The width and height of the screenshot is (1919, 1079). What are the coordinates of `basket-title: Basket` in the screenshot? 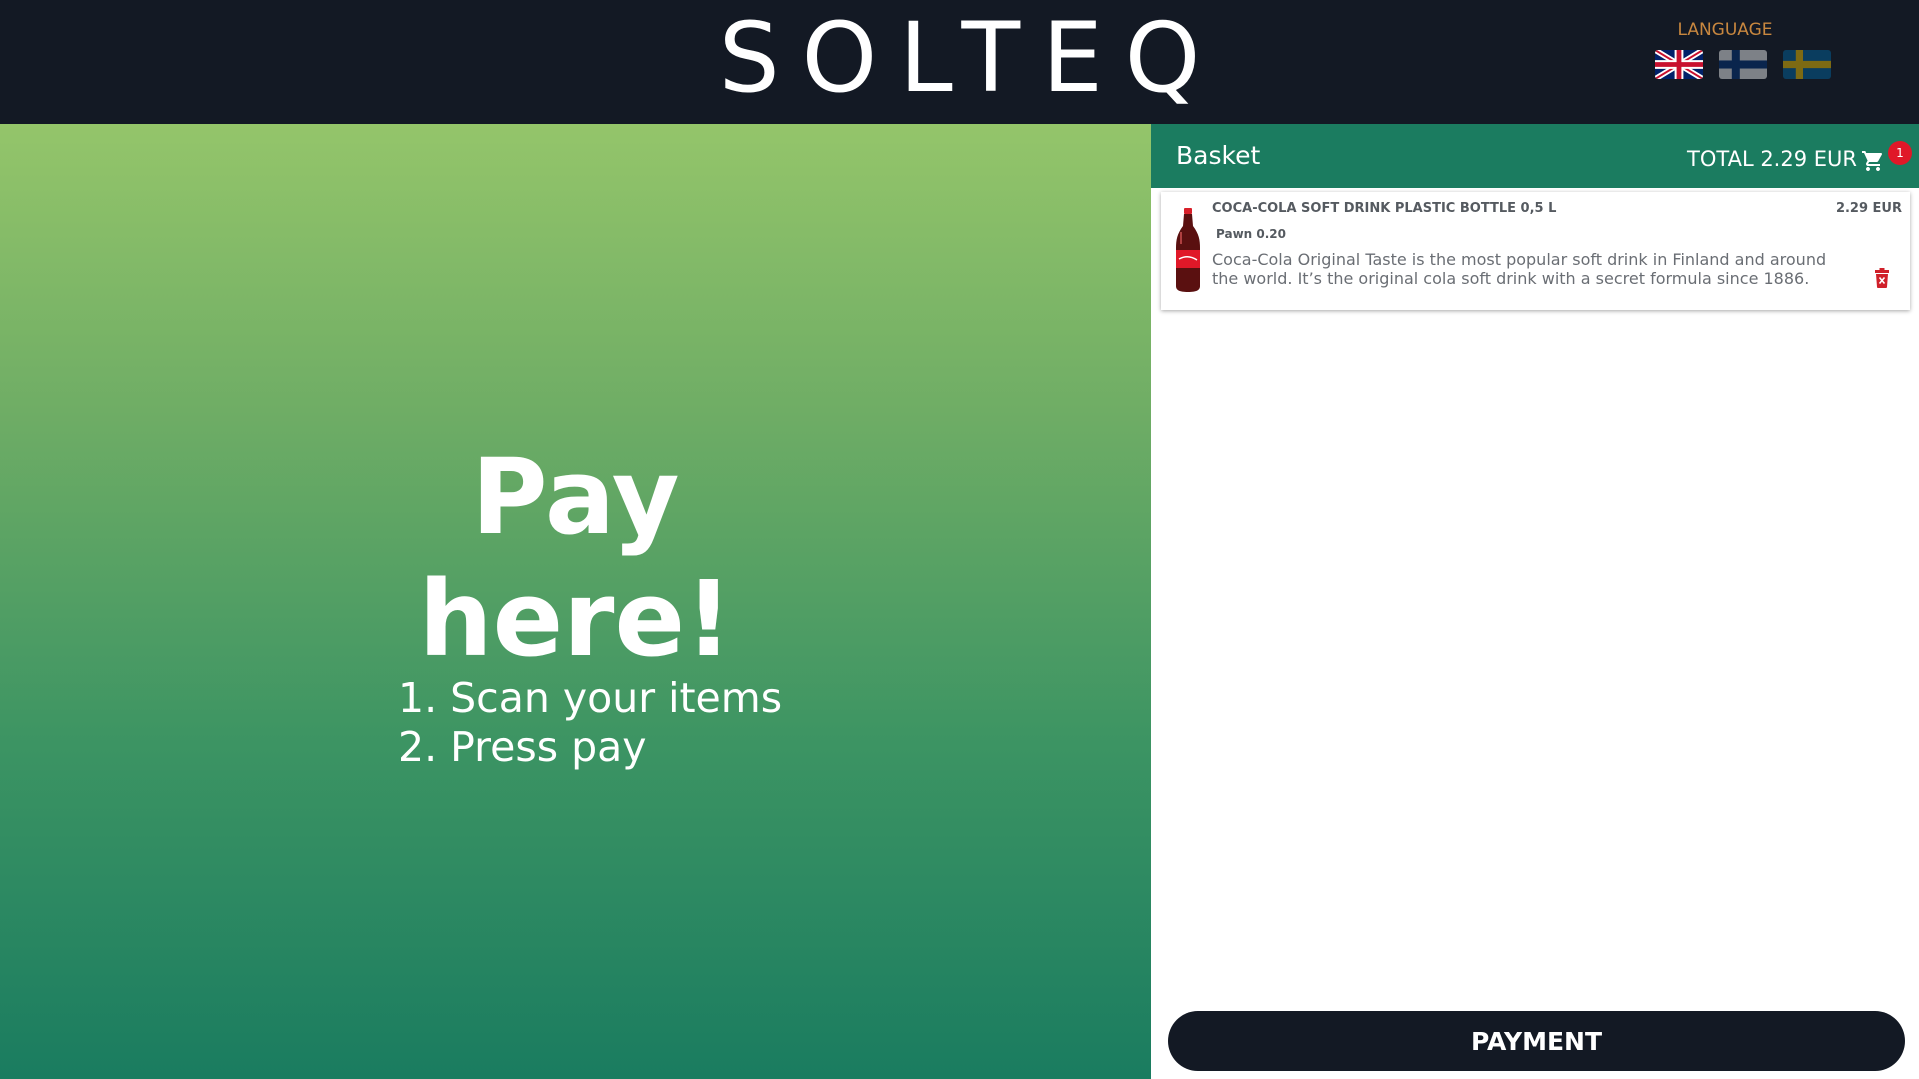 It's located at (1218, 155).